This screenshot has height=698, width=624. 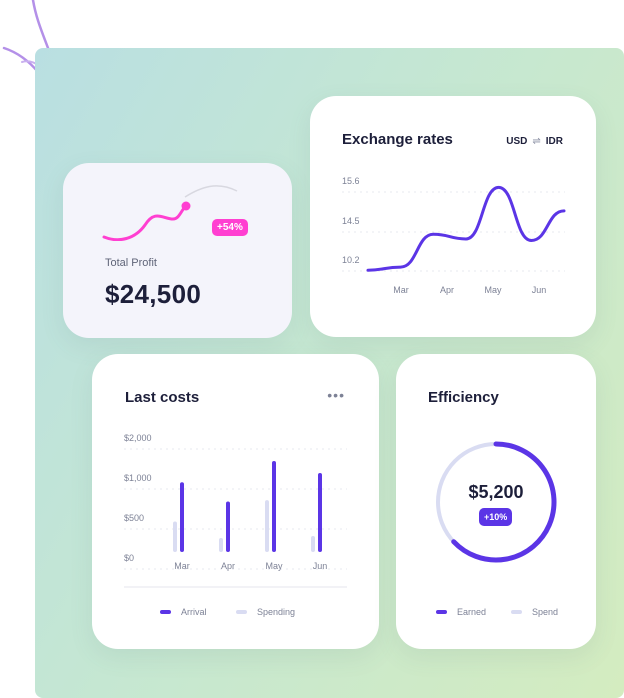 I want to click on profit-label: Total Profit, so click(x=131, y=263).